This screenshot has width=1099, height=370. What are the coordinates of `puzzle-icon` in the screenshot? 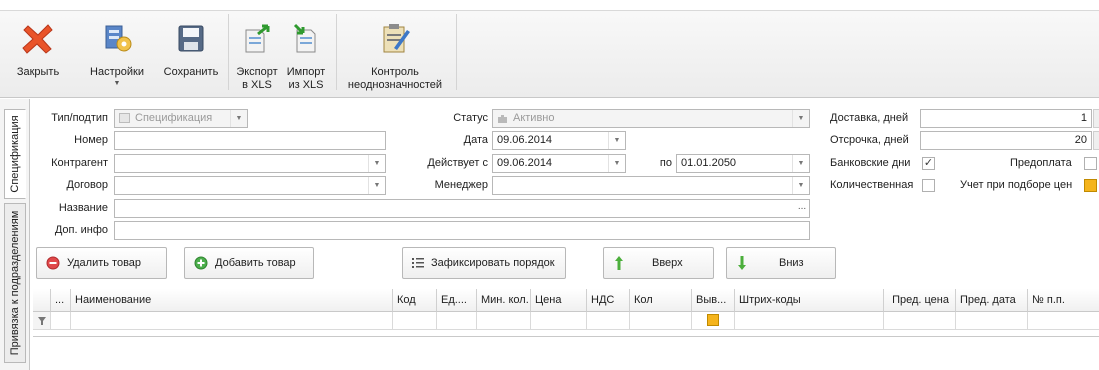 It's located at (502, 118).